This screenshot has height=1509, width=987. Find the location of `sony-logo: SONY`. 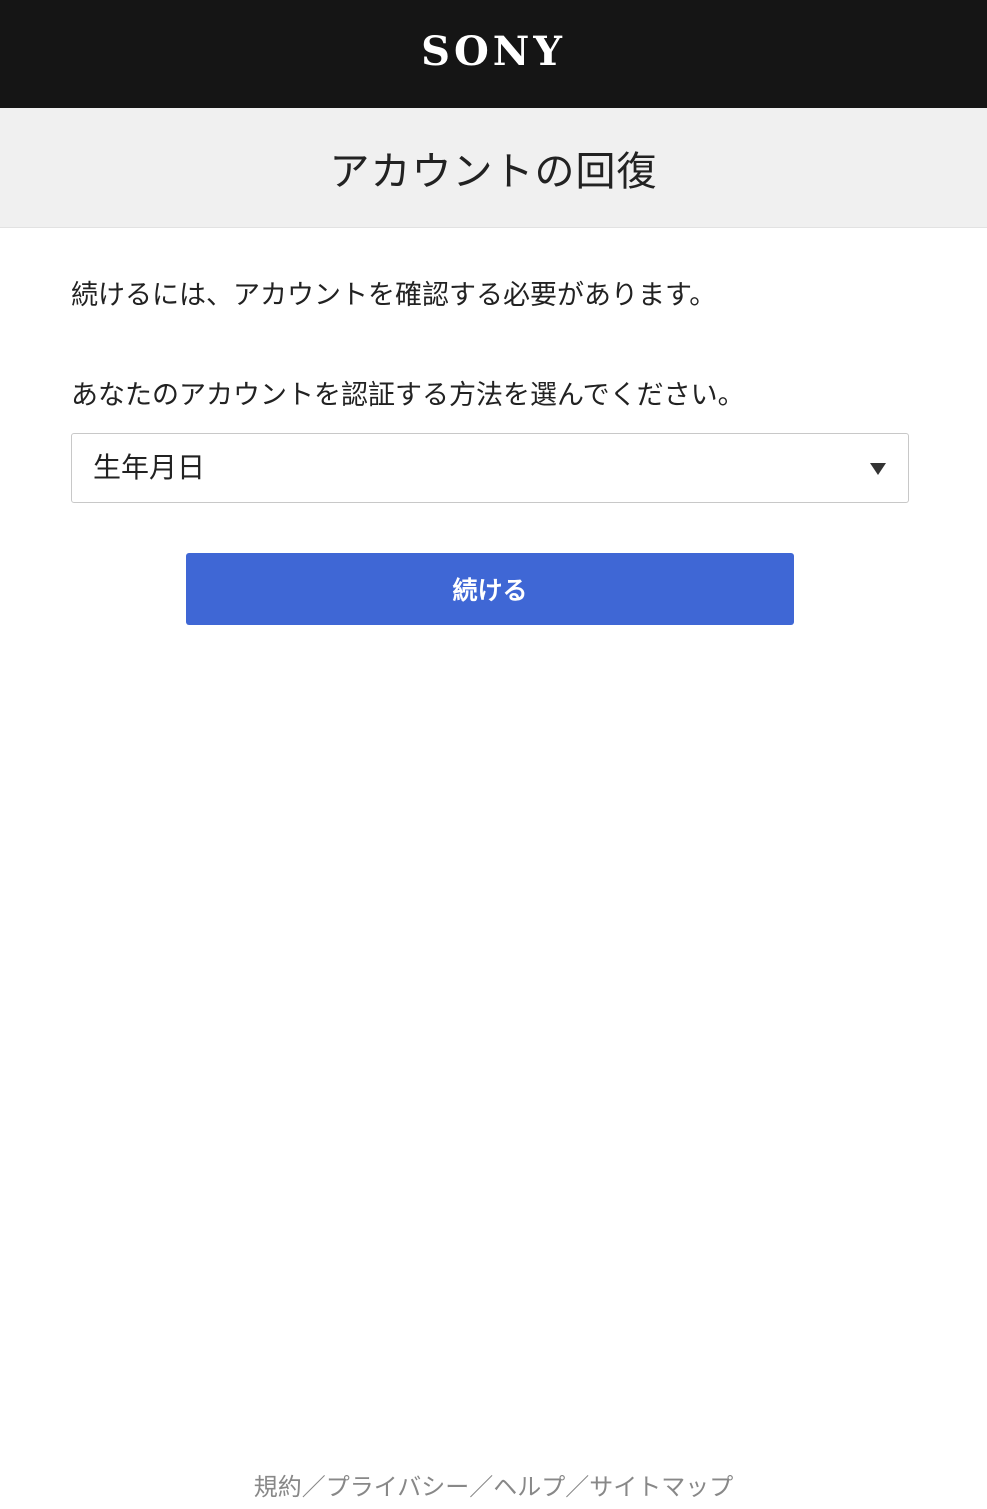

sony-logo: SONY is located at coordinates (493, 52).